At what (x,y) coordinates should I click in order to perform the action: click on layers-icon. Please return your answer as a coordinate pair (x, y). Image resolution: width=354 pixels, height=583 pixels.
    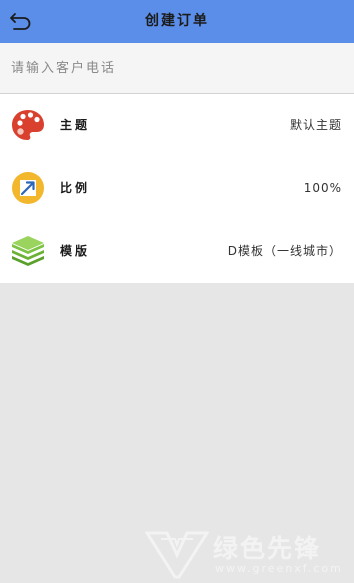
    Looking at the image, I should click on (28, 251).